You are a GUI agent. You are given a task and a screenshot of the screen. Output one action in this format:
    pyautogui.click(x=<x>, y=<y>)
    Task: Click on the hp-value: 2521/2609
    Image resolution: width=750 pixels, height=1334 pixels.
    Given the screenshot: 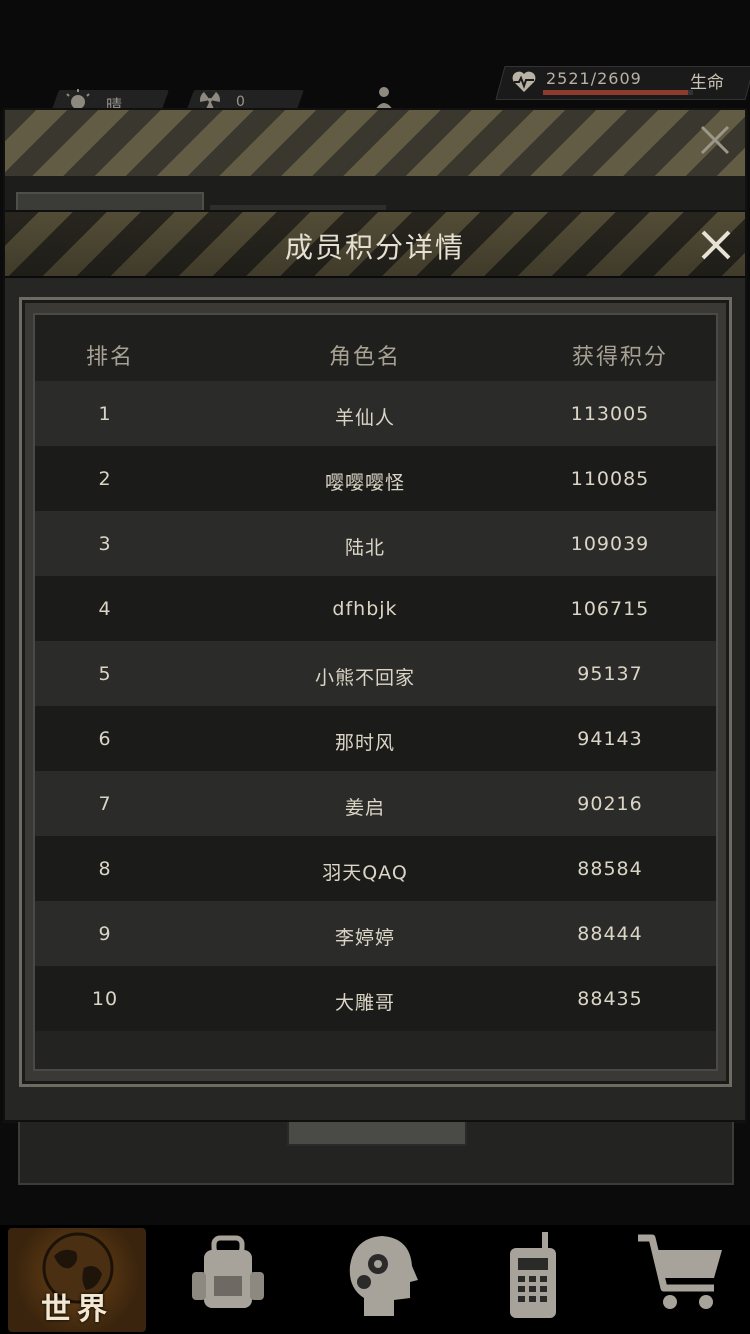 What is the action you would take?
    pyautogui.click(x=594, y=78)
    